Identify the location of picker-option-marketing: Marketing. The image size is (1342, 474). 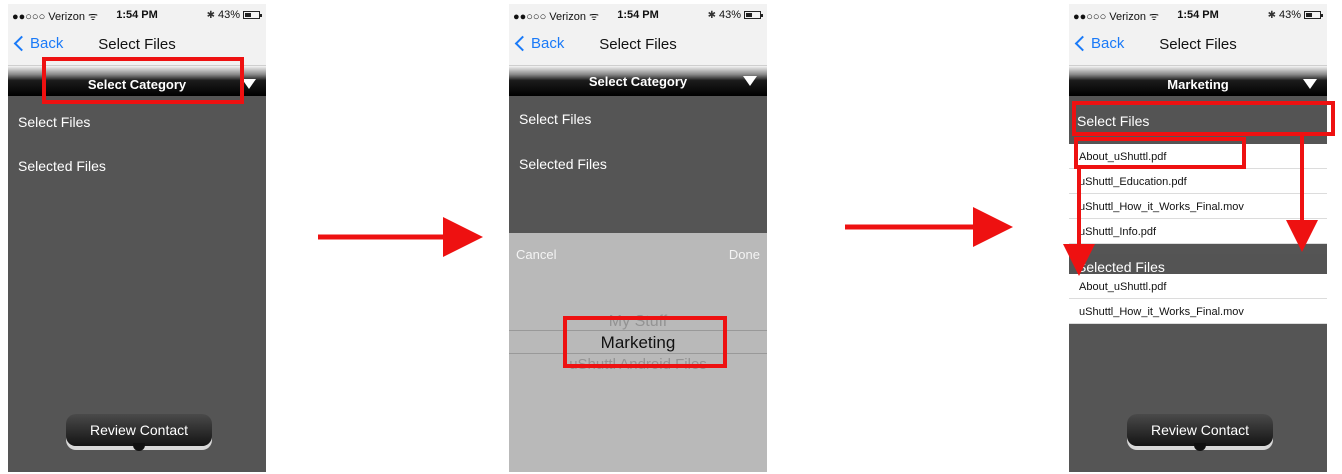
(638, 343).